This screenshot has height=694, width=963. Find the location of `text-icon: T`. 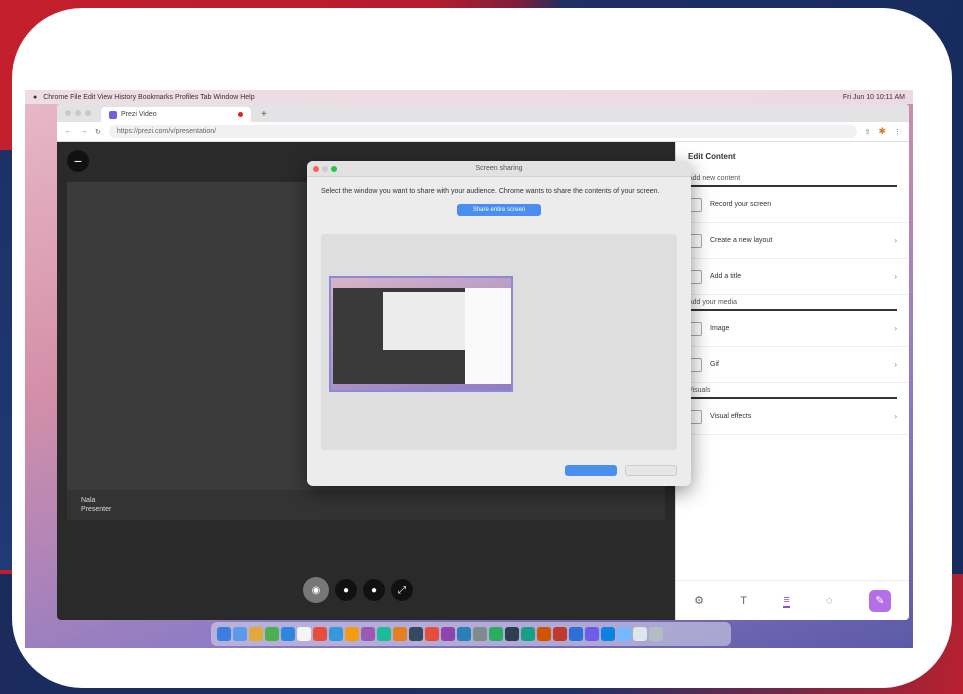

text-icon: T is located at coordinates (743, 601).